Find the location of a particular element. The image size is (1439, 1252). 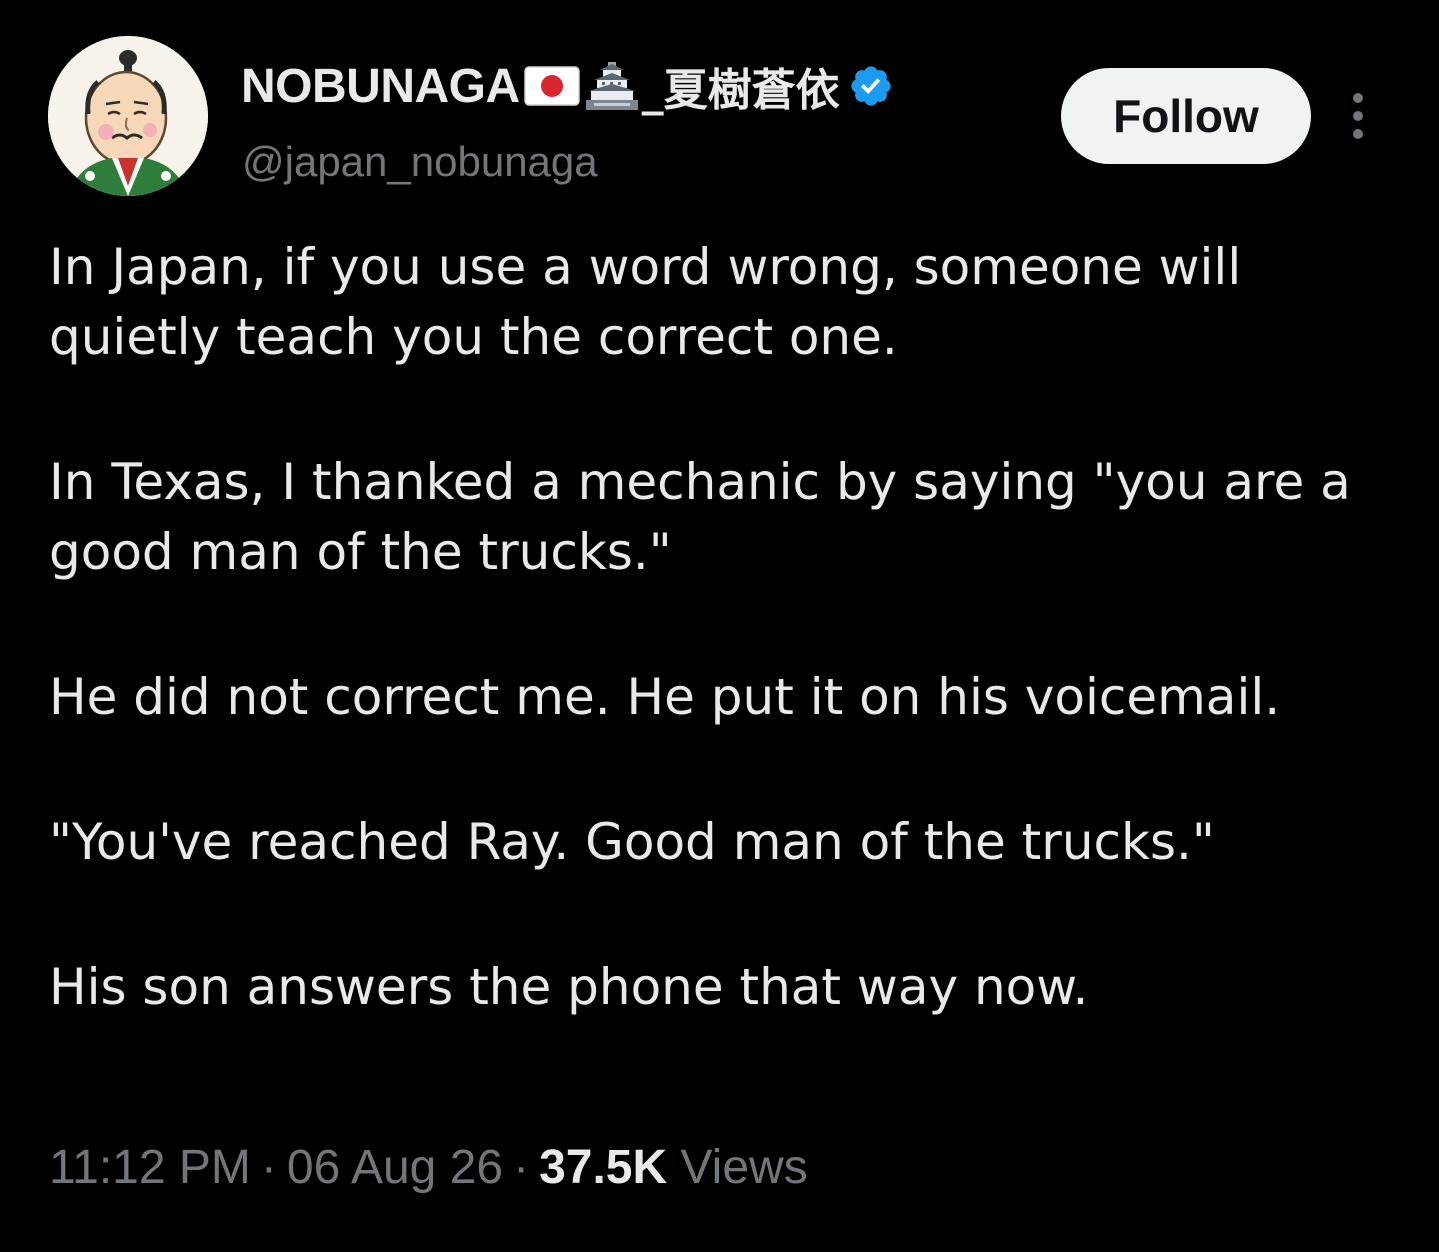

japan-flag-icon is located at coordinates (551, 86).